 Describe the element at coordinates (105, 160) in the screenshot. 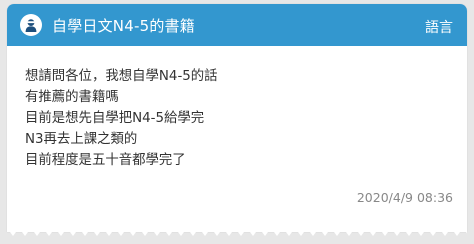

I see `post-line: 目前程度是五十音都學完了` at that location.